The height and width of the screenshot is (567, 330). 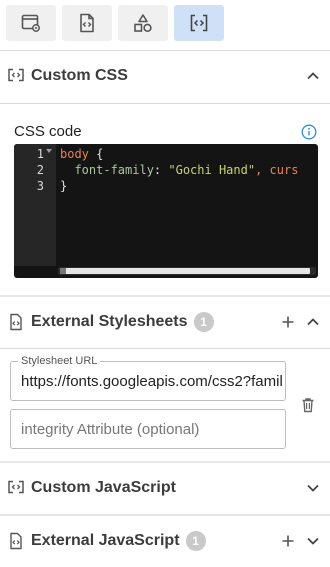 I want to click on section-title: External JavaScript 1, so click(x=118, y=541).